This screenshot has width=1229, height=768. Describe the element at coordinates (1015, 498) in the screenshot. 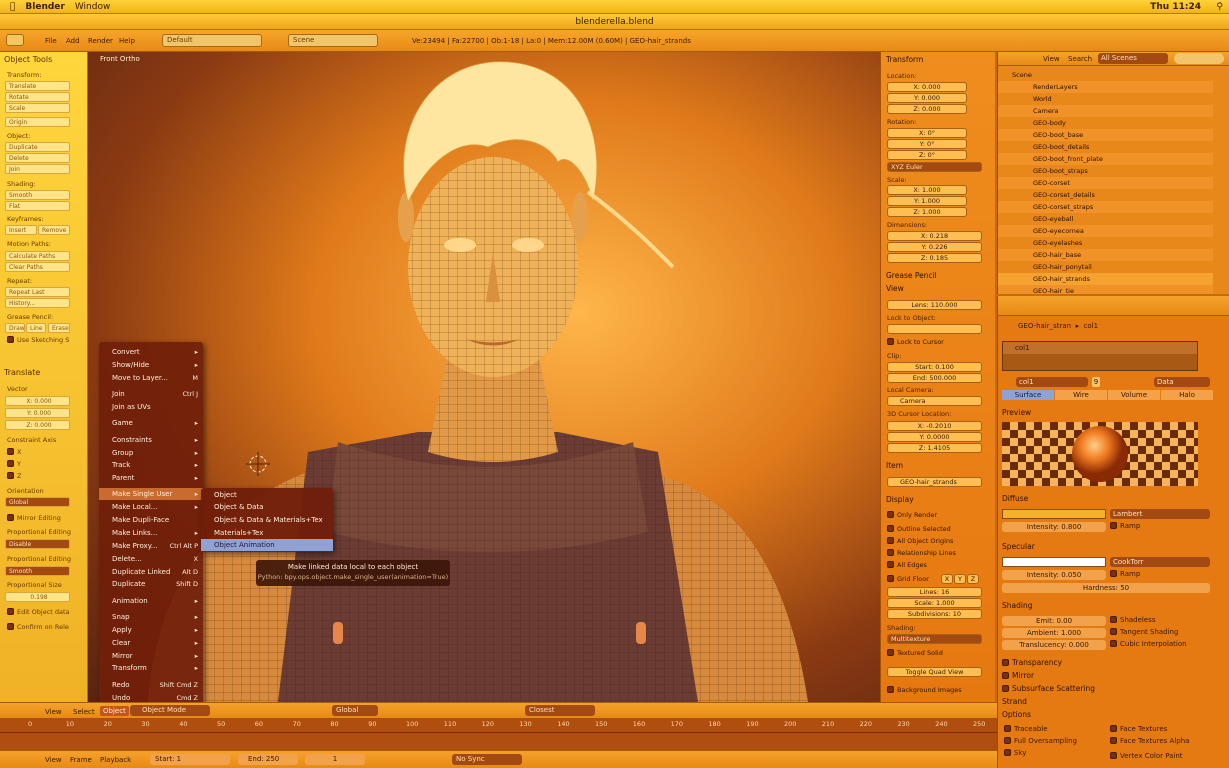

I see `diffuse-panel-header: Diffuse` at that location.